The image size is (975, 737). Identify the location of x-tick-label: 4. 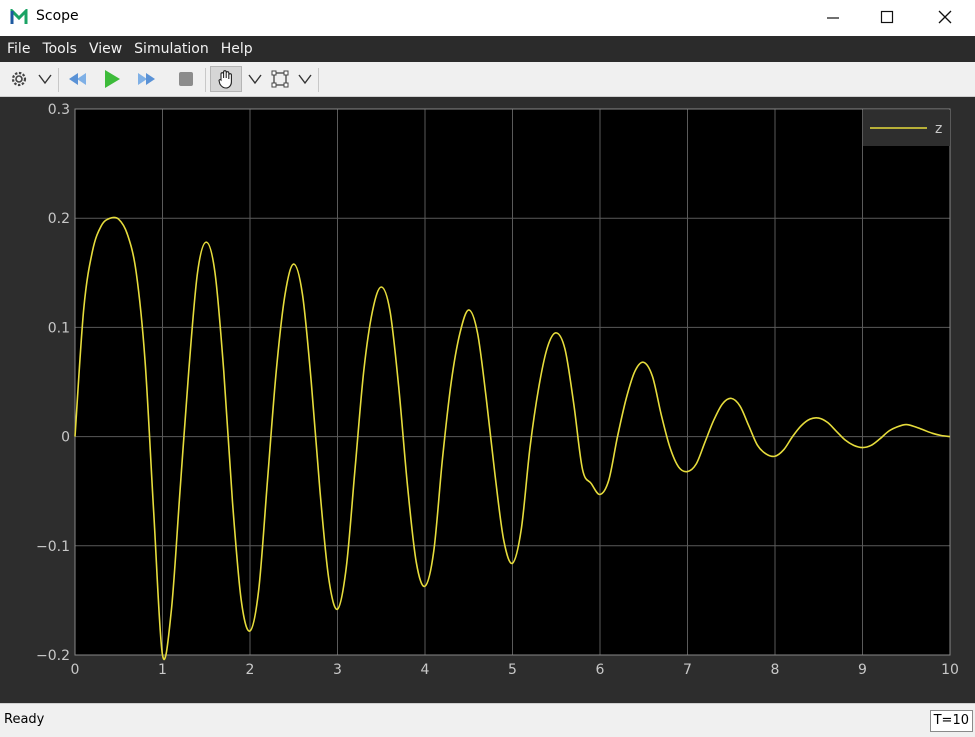
(425, 670).